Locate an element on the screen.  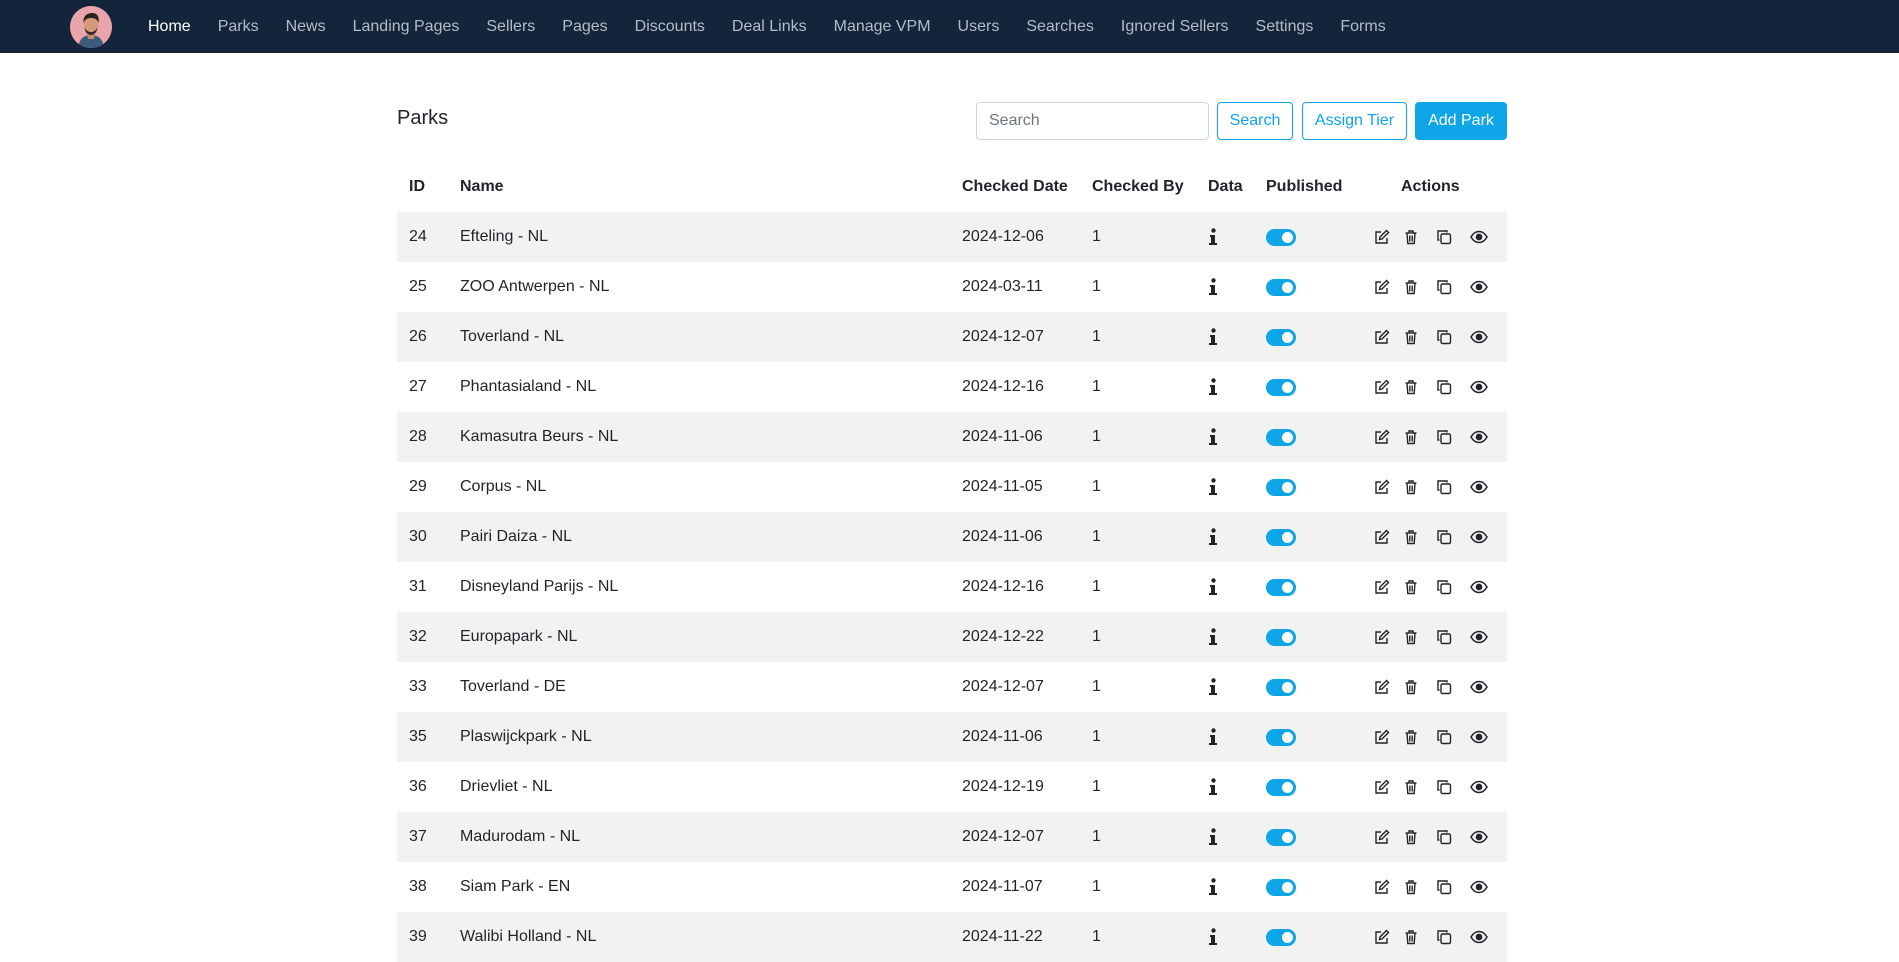
nav-item-settings: Settings is located at coordinates (1285, 26).